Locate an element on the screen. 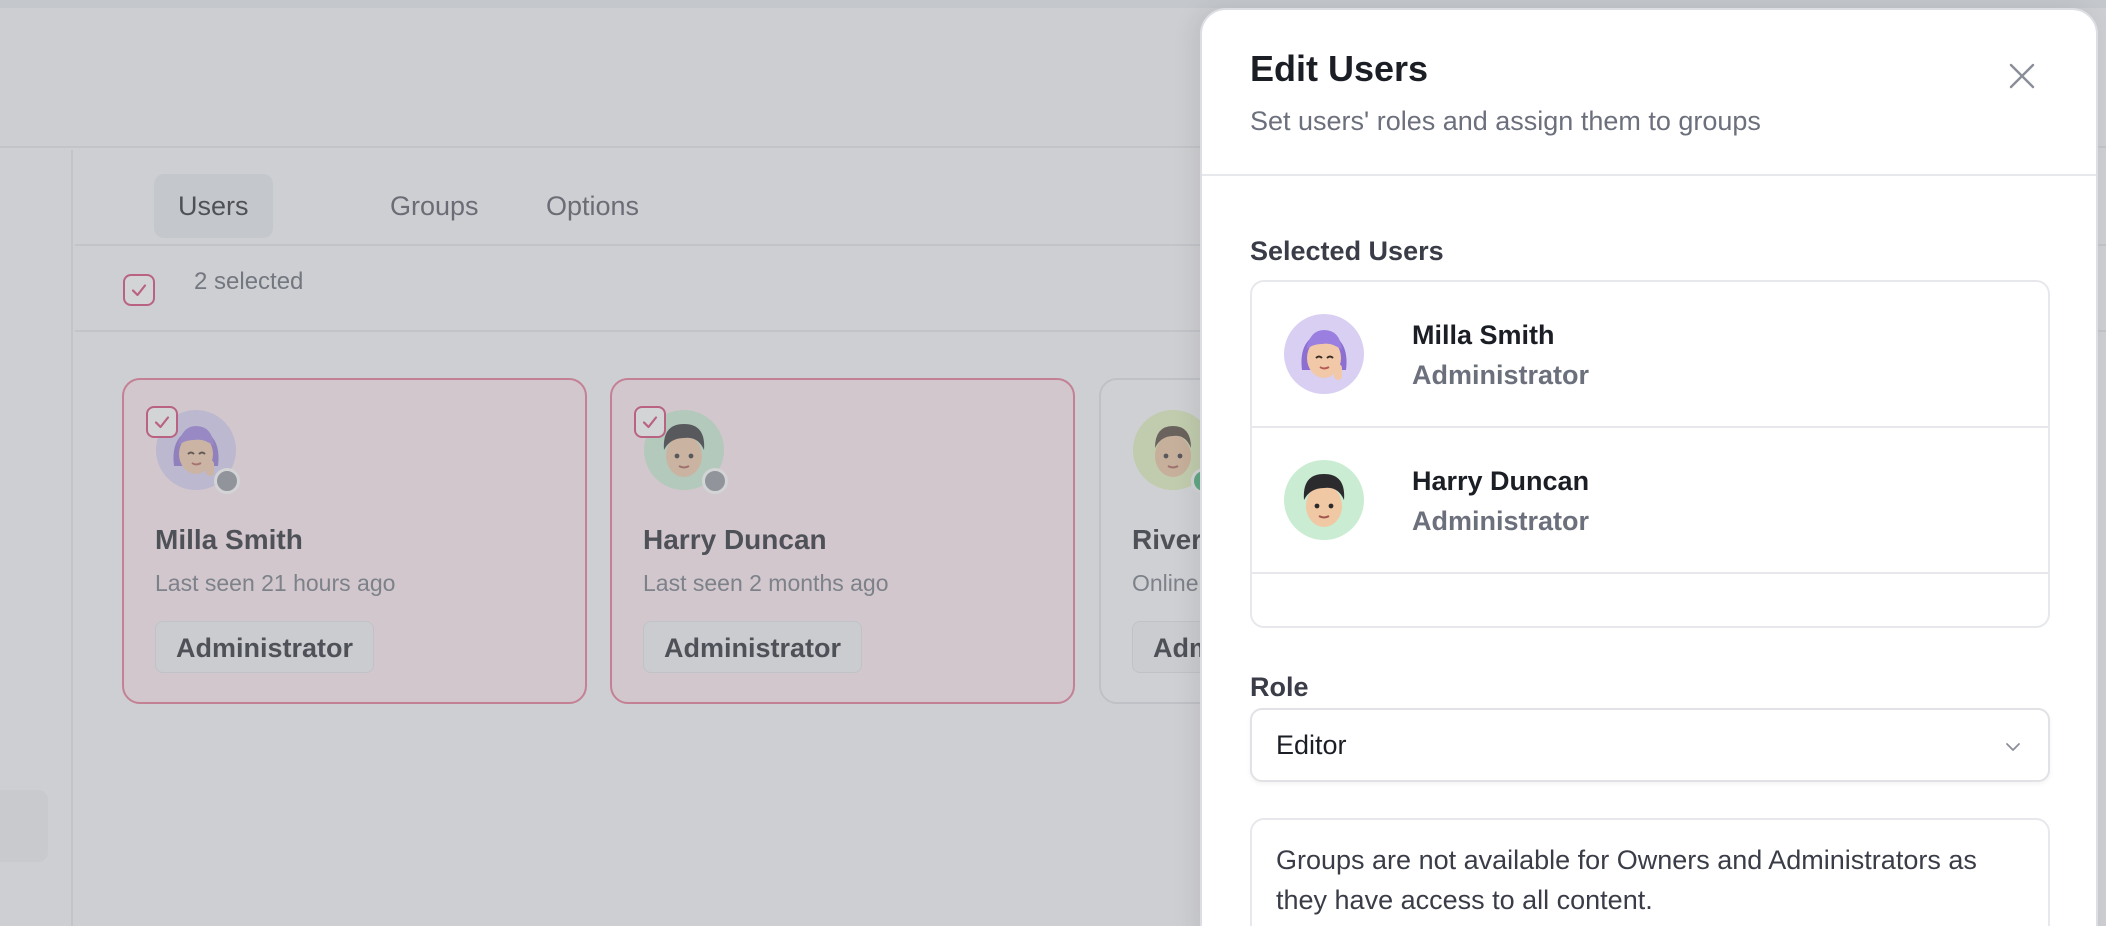 The image size is (2106, 926). chevron-down-icon is located at coordinates (2013, 747).